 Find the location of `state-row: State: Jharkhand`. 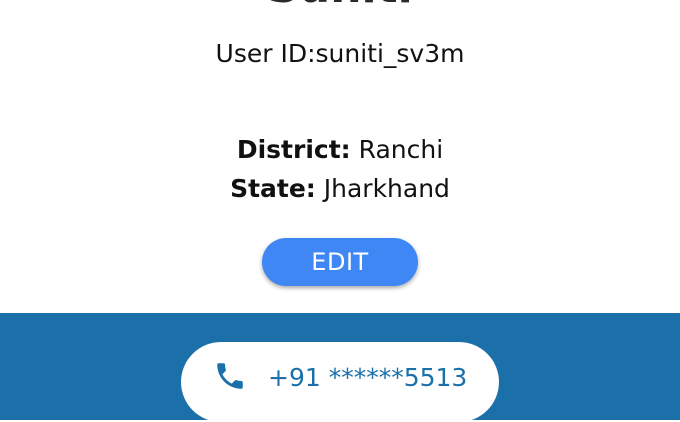

state-row: State: Jharkhand is located at coordinates (340, 189).